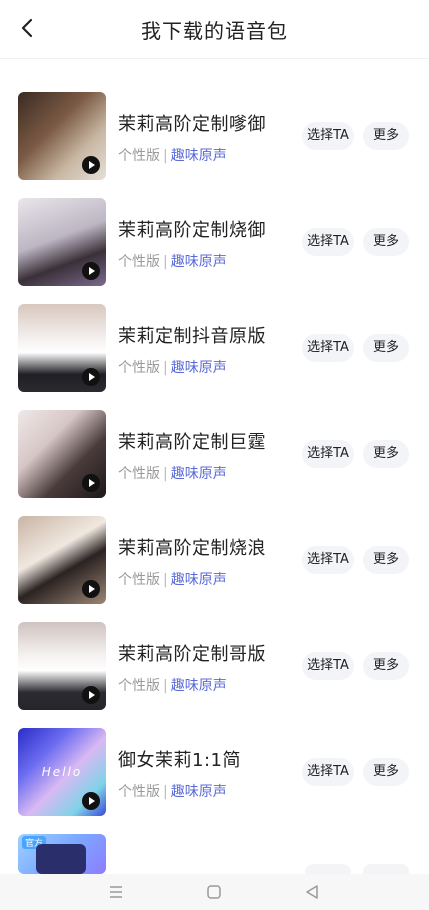 The width and height of the screenshot is (429, 910). I want to click on triangle-back-icon, so click(312, 892).